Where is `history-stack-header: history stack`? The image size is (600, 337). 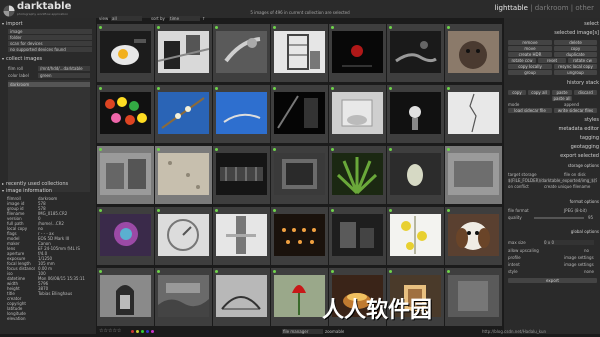
history-stack-header: history stack is located at coordinates (552, 83).